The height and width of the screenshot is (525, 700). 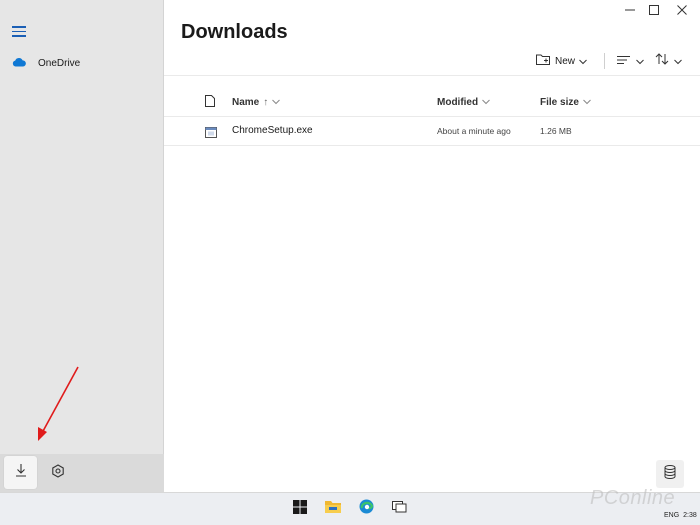 I want to click on clock: 2:38, so click(x=690, y=515).